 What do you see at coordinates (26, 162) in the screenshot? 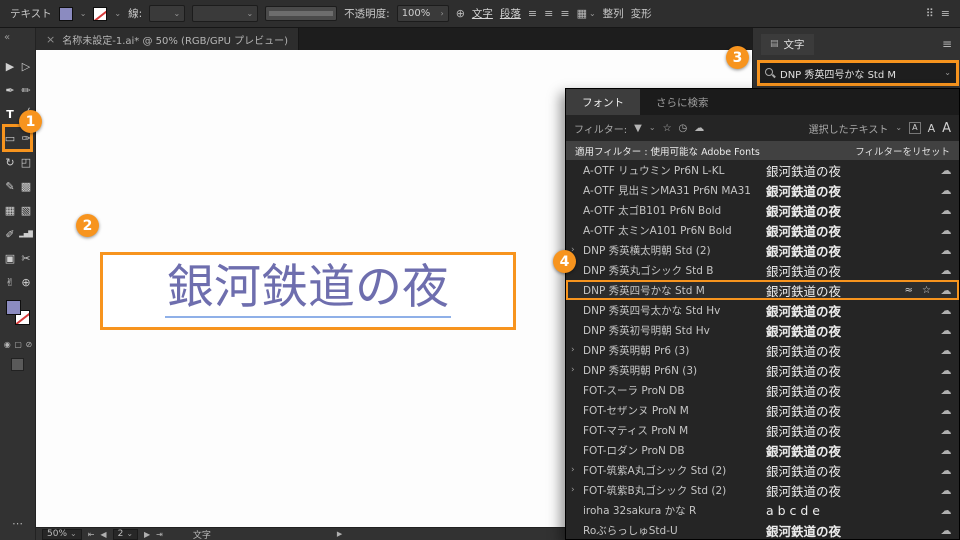
I see `scale-tool: ◰` at bounding box center [26, 162].